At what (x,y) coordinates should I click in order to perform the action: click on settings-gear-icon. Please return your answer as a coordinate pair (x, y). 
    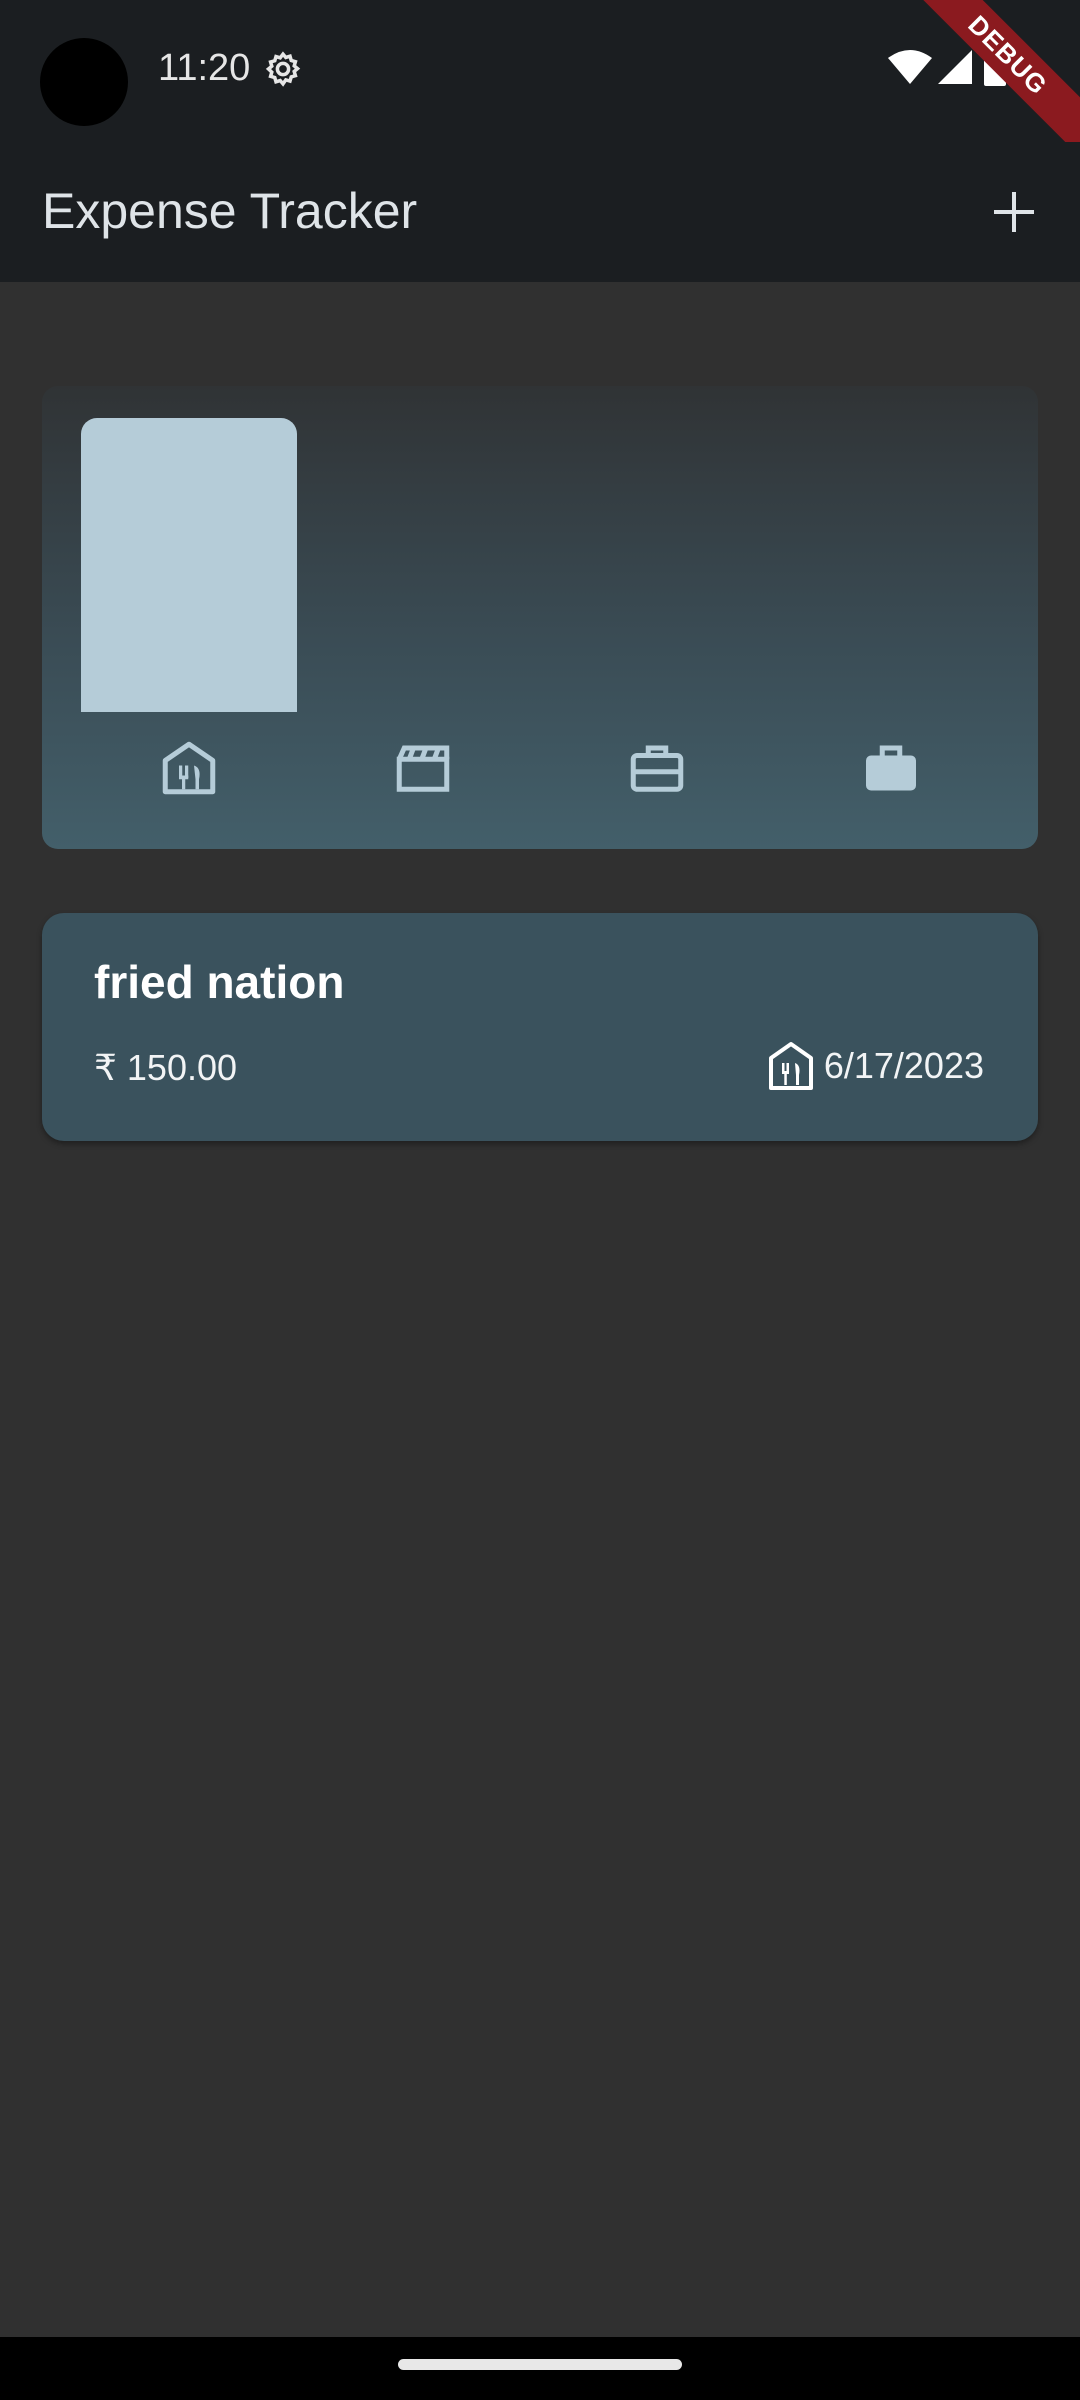
    Looking at the image, I should click on (283, 69).